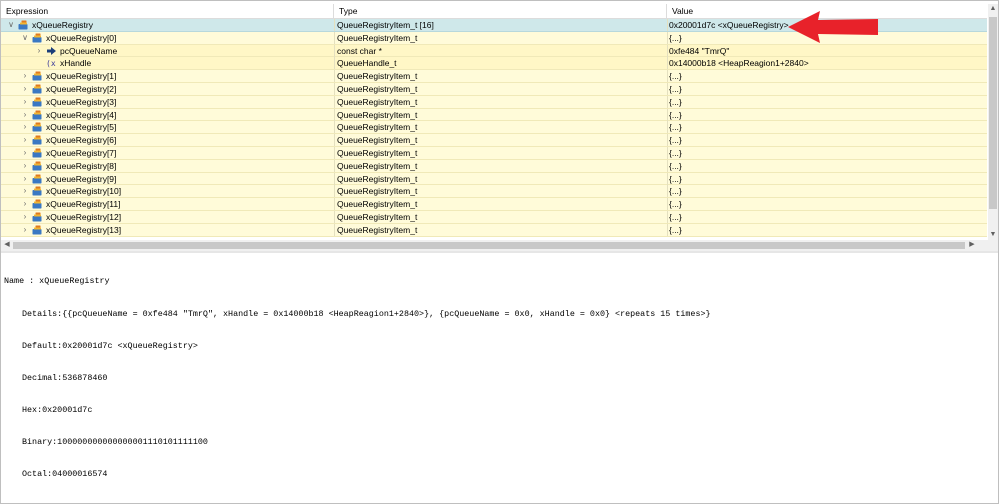 Image resolution: width=999 pixels, height=504 pixels. What do you see at coordinates (499, 252) in the screenshot?
I see `pane-divider` at bounding box center [499, 252].